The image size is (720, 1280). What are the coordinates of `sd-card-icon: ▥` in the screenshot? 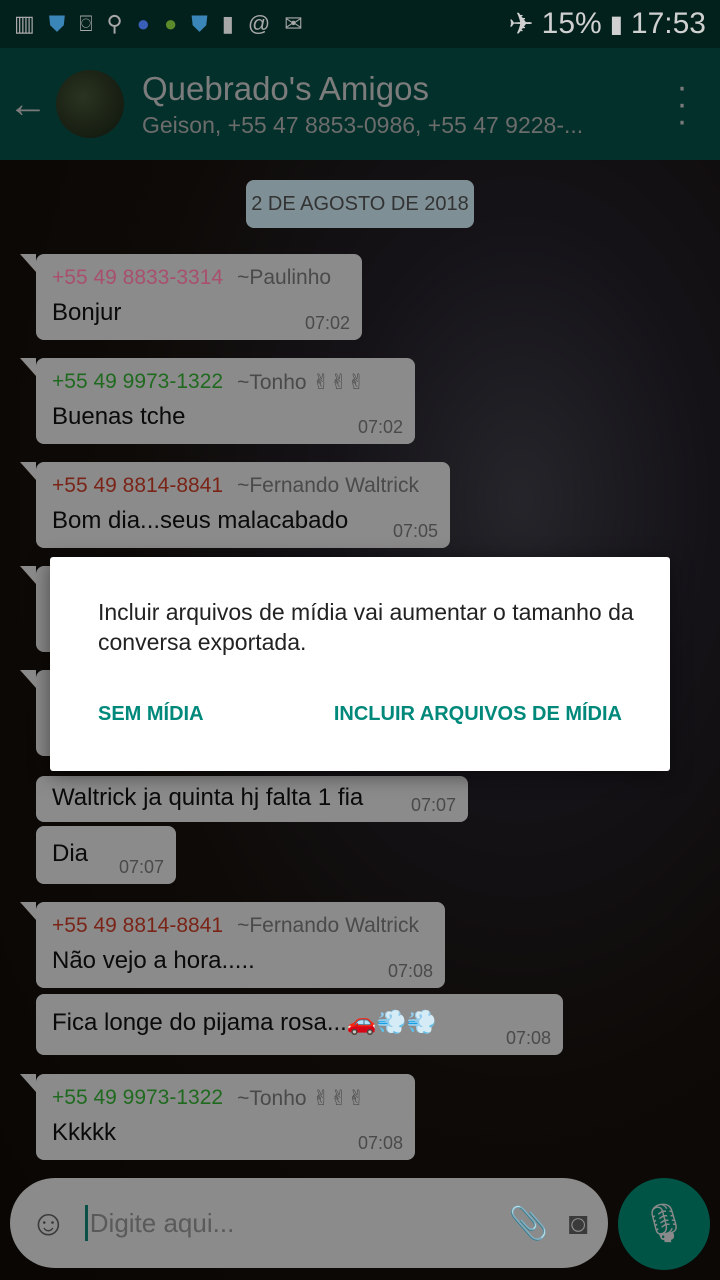 It's located at (24, 23).